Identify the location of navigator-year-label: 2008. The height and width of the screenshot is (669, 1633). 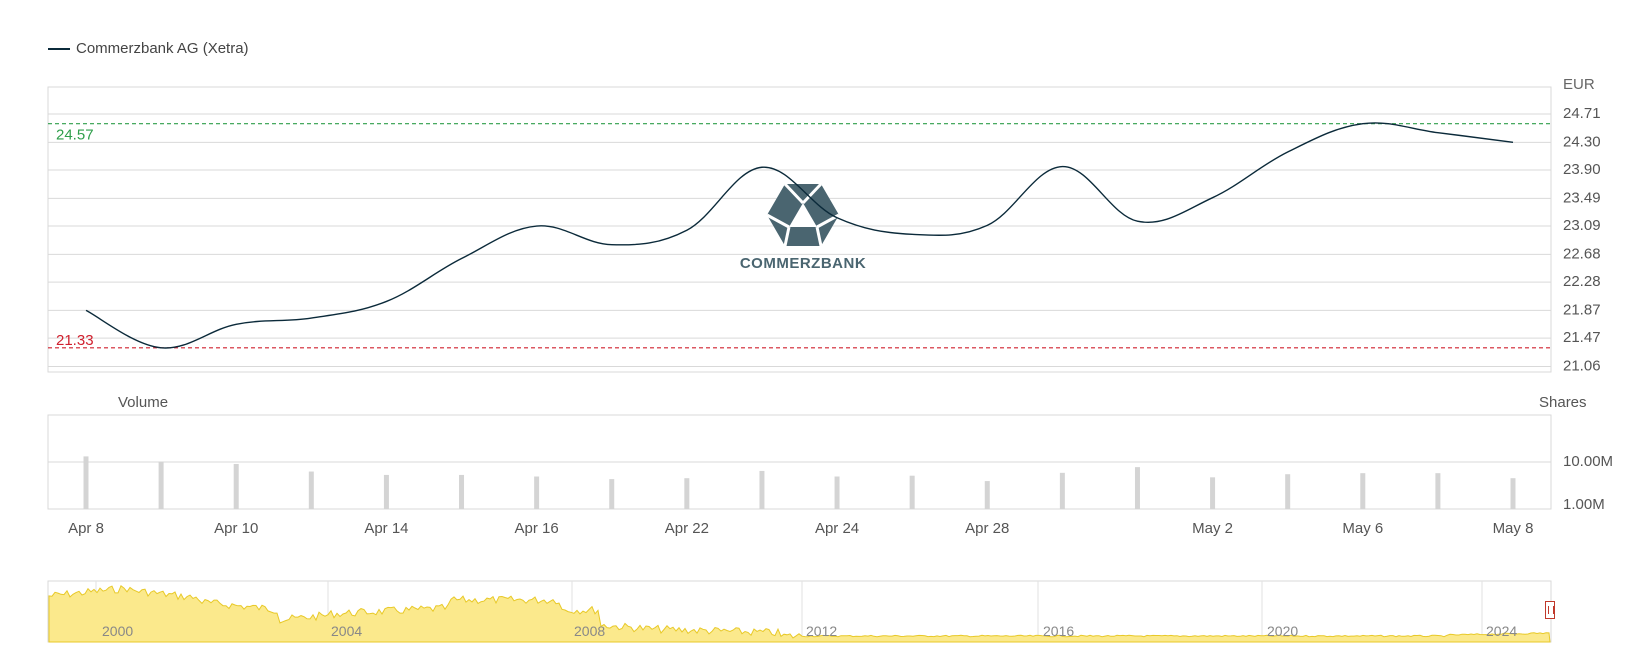
(589, 631).